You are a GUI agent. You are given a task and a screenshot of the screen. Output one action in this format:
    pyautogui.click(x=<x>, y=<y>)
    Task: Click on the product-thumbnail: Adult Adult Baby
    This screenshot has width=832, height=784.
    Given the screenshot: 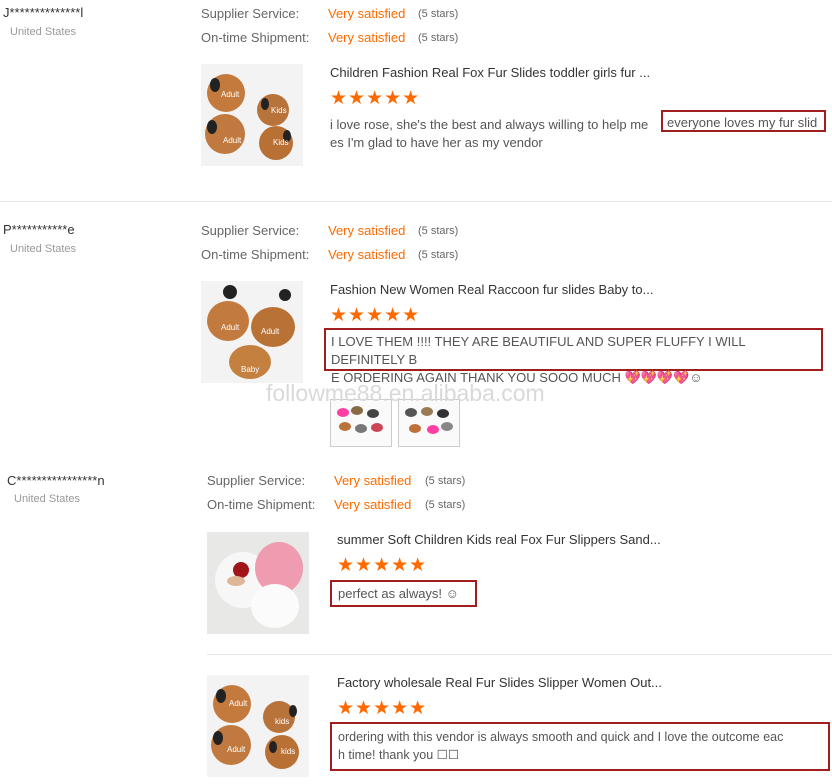 What is the action you would take?
    pyautogui.click(x=252, y=332)
    